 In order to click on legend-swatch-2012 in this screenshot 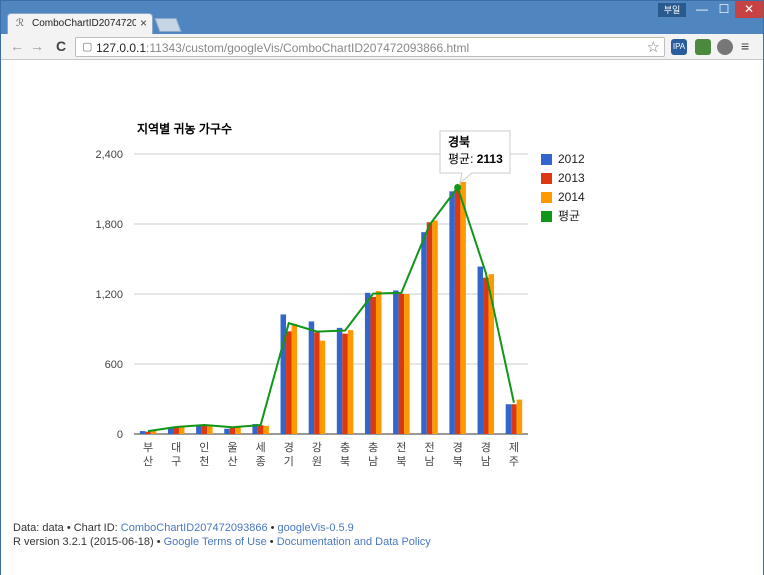, I will do `click(546, 159)`.